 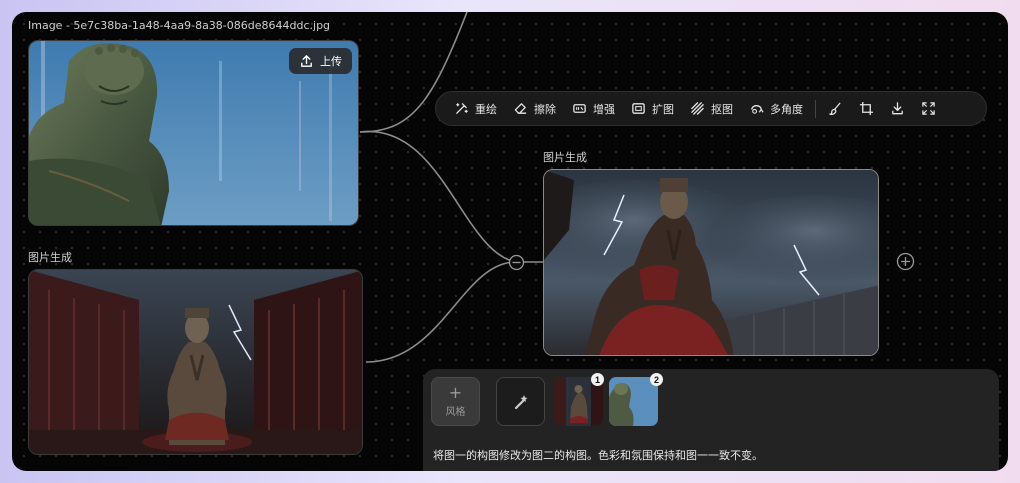 I want to click on toolbar-cutout-label: 抠图, so click(x=722, y=109).